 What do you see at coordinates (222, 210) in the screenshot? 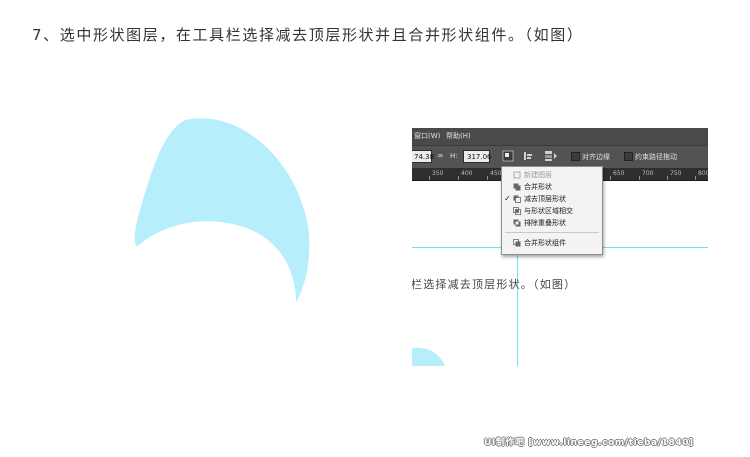
I see `crescent-shape` at bounding box center [222, 210].